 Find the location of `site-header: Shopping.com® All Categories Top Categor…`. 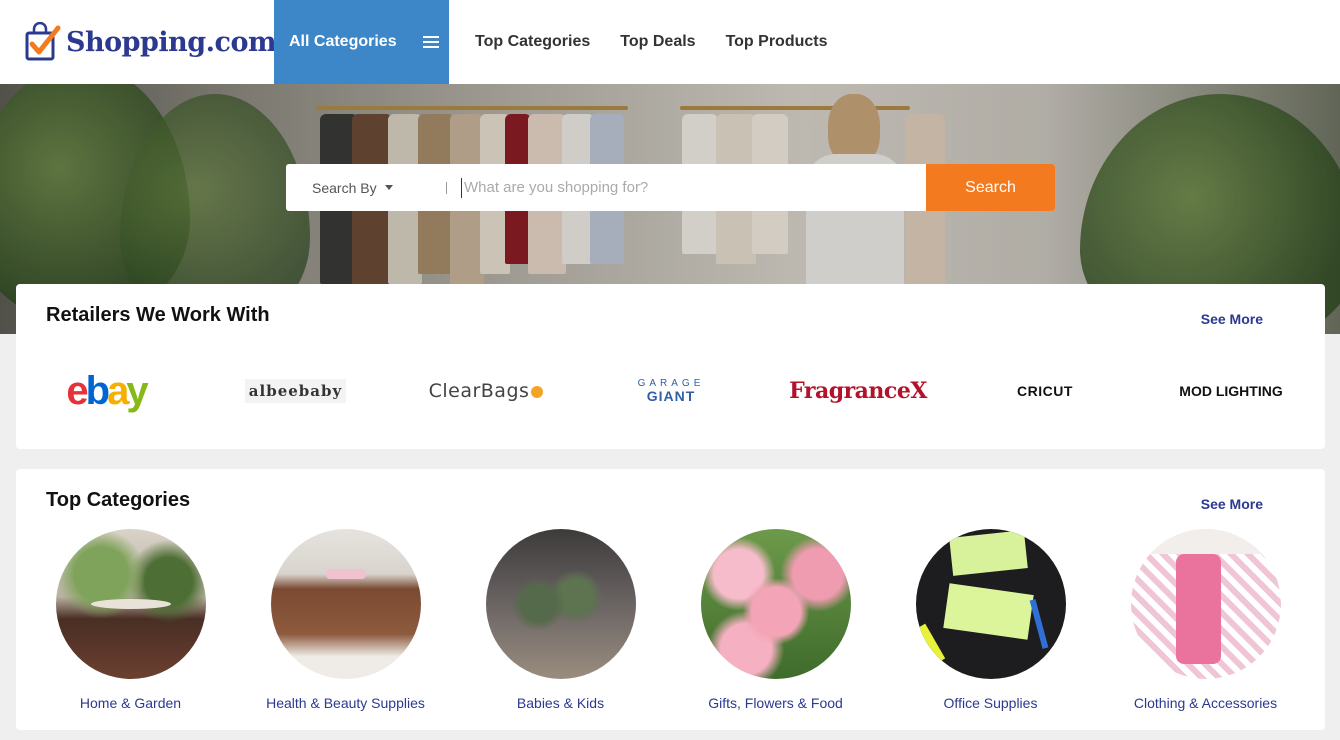

site-header: Shopping.com® All Categories Top Categor… is located at coordinates (670, 42).